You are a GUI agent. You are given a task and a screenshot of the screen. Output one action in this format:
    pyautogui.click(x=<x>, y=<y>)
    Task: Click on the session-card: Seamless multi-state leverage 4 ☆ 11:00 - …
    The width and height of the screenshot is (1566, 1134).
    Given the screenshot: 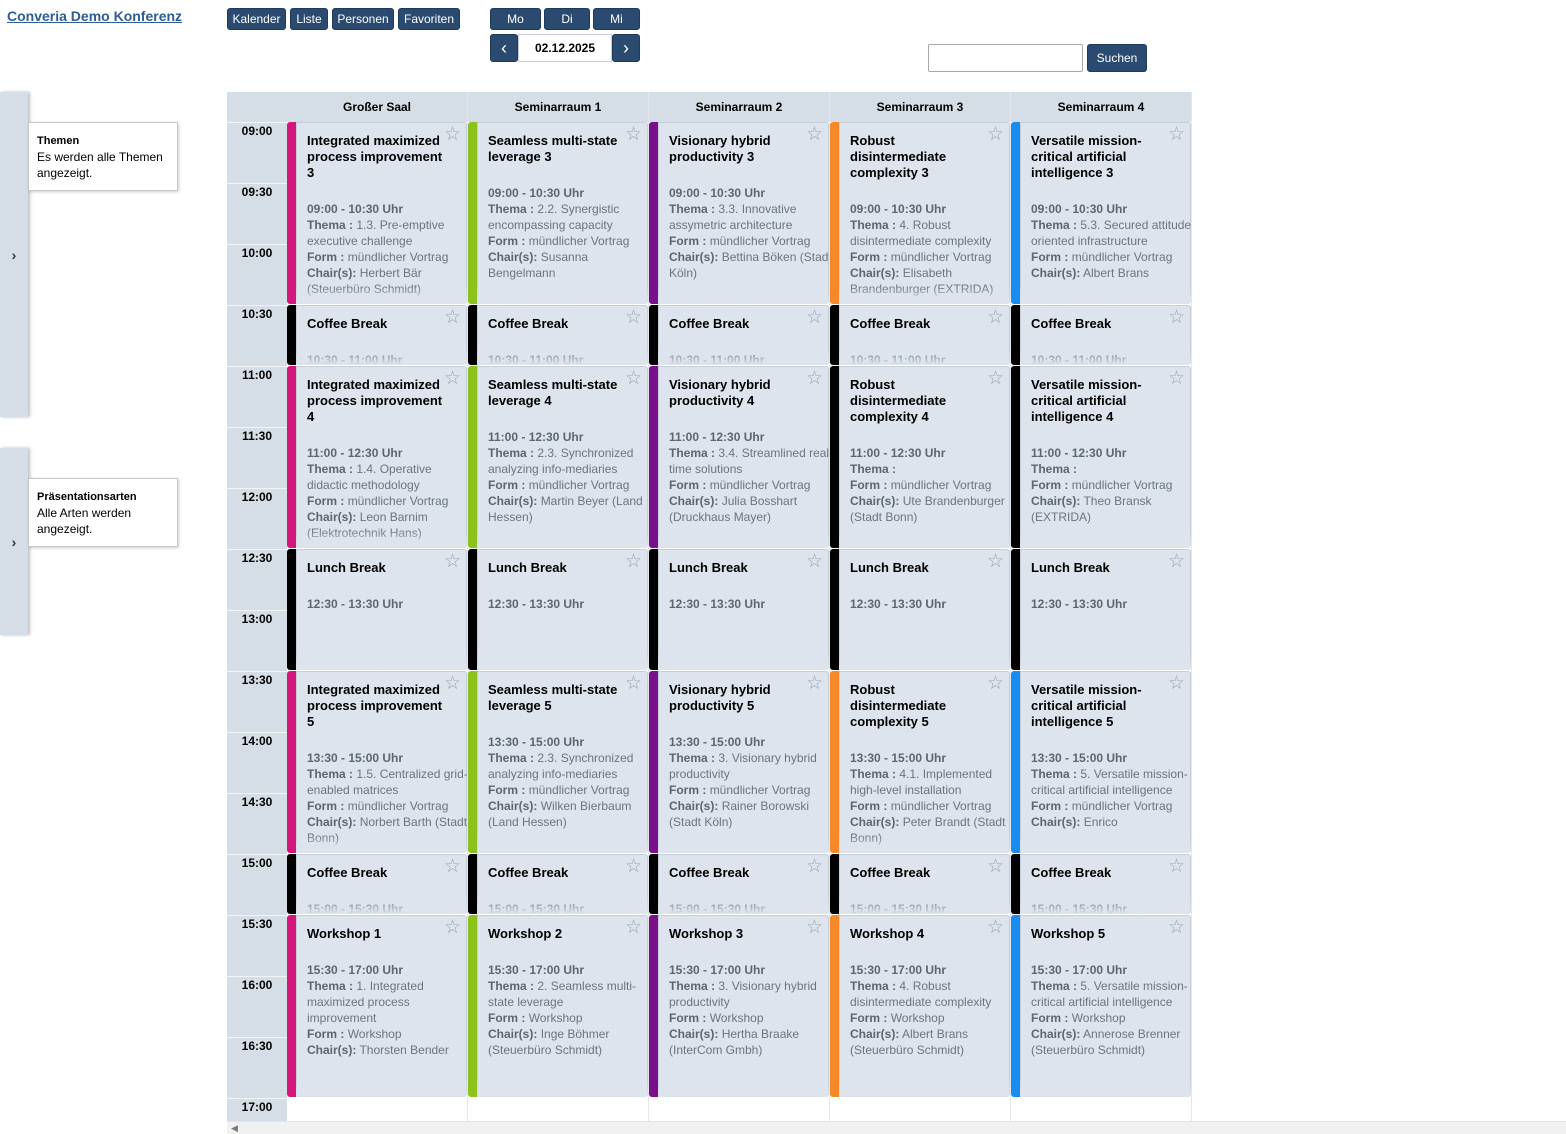 What is the action you would take?
    pyautogui.click(x=558, y=457)
    